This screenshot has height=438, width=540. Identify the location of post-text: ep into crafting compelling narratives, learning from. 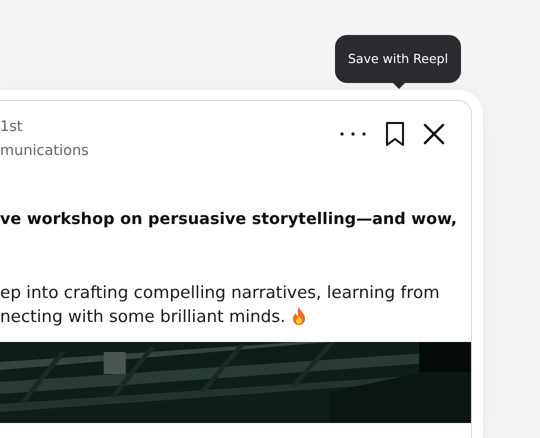
(220, 292).